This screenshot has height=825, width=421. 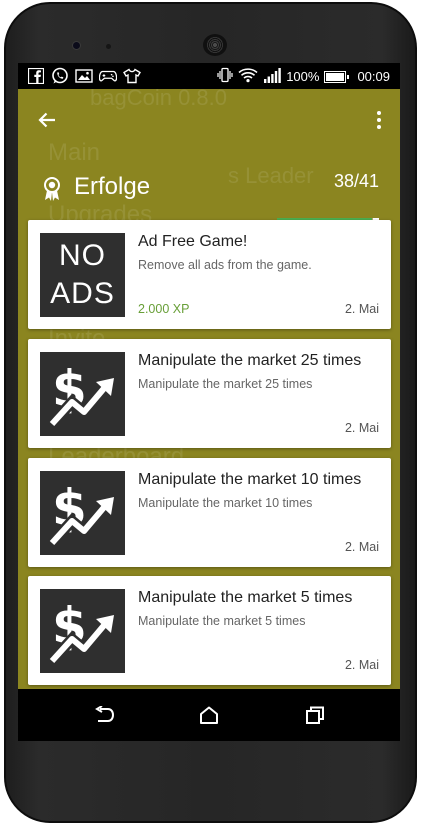 I want to click on nav-home-button, so click(x=209, y=715).